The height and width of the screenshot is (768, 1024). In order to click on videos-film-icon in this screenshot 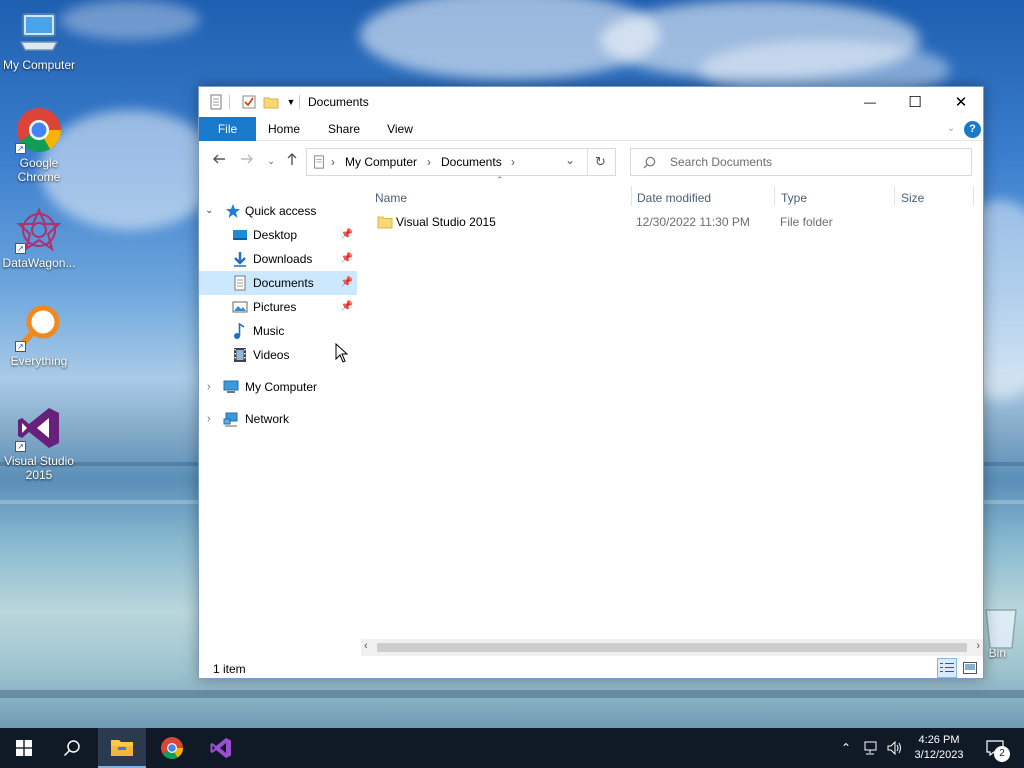, I will do `click(240, 355)`.